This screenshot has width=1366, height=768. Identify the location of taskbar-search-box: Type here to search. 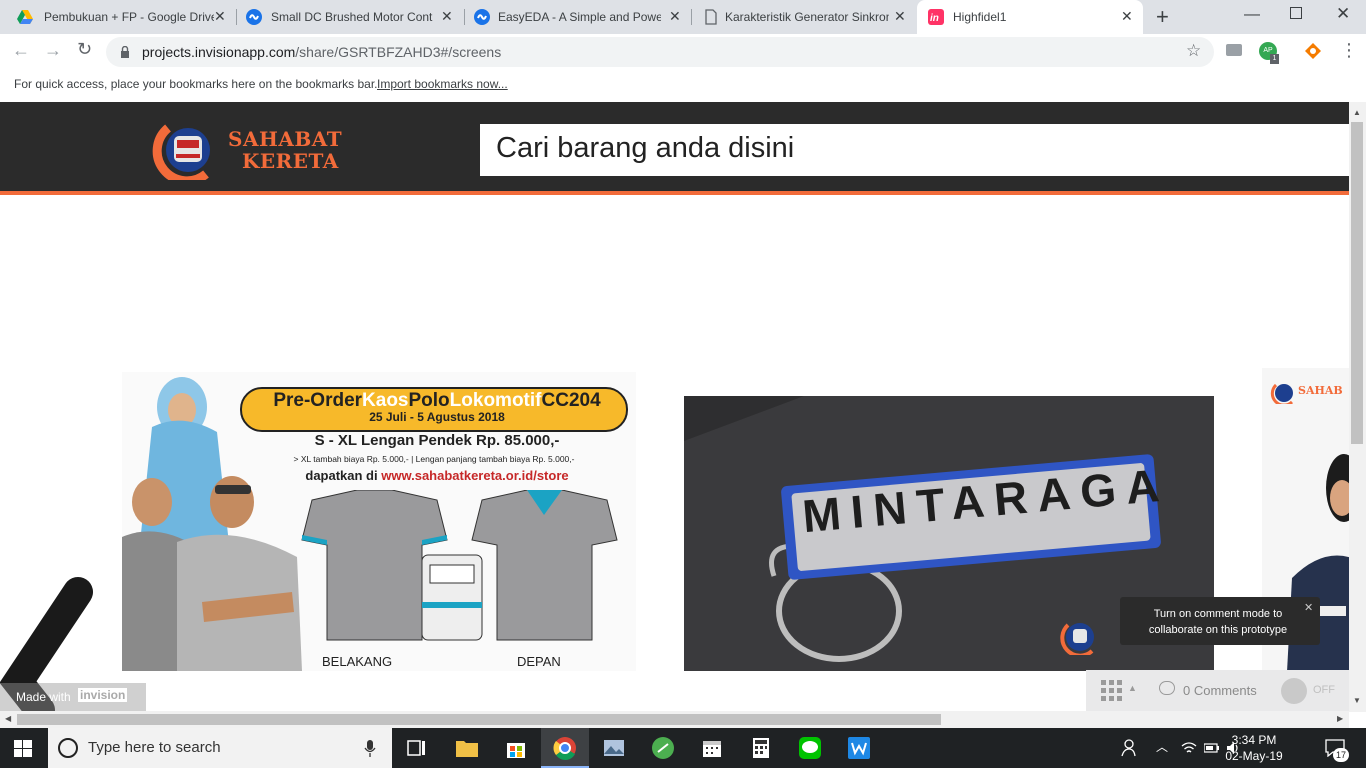
(220, 748).